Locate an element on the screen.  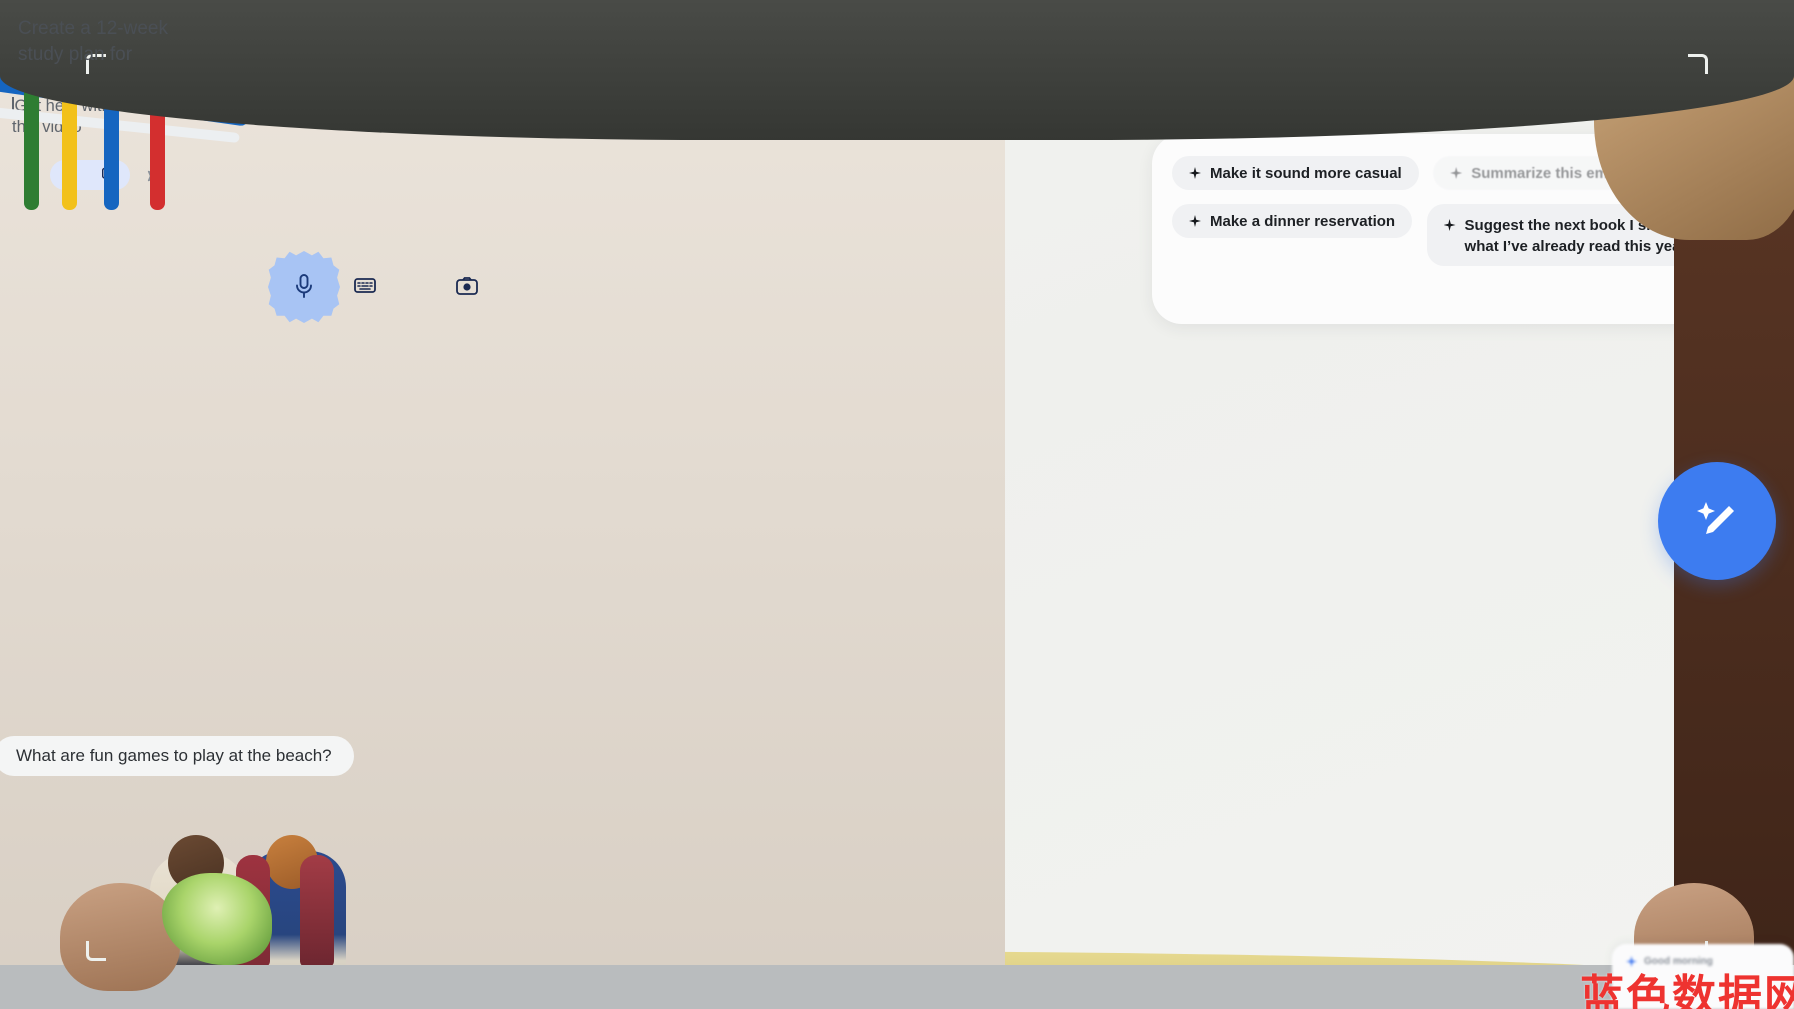
suggestion-chip: Make it sound more casual is located at coordinates (1295, 173).